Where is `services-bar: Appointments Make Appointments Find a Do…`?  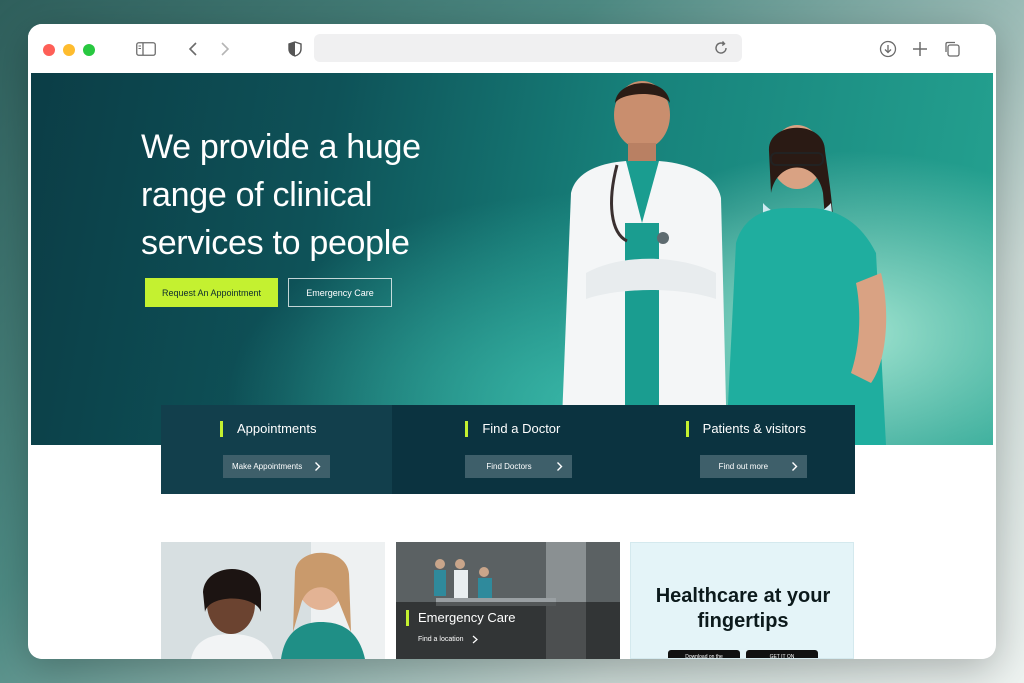
services-bar: Appointments Make Appointments Find a Do… is located at coordinates (508, 449).